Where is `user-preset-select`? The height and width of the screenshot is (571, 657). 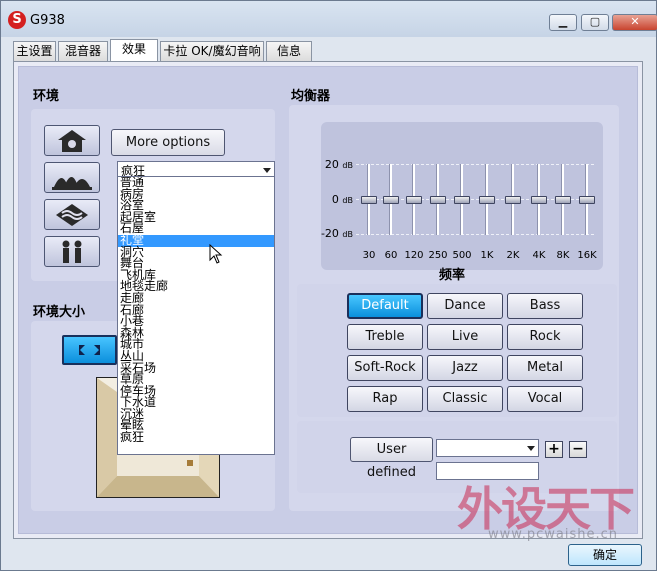 user-preset-select is located at coordinates (487, 448).